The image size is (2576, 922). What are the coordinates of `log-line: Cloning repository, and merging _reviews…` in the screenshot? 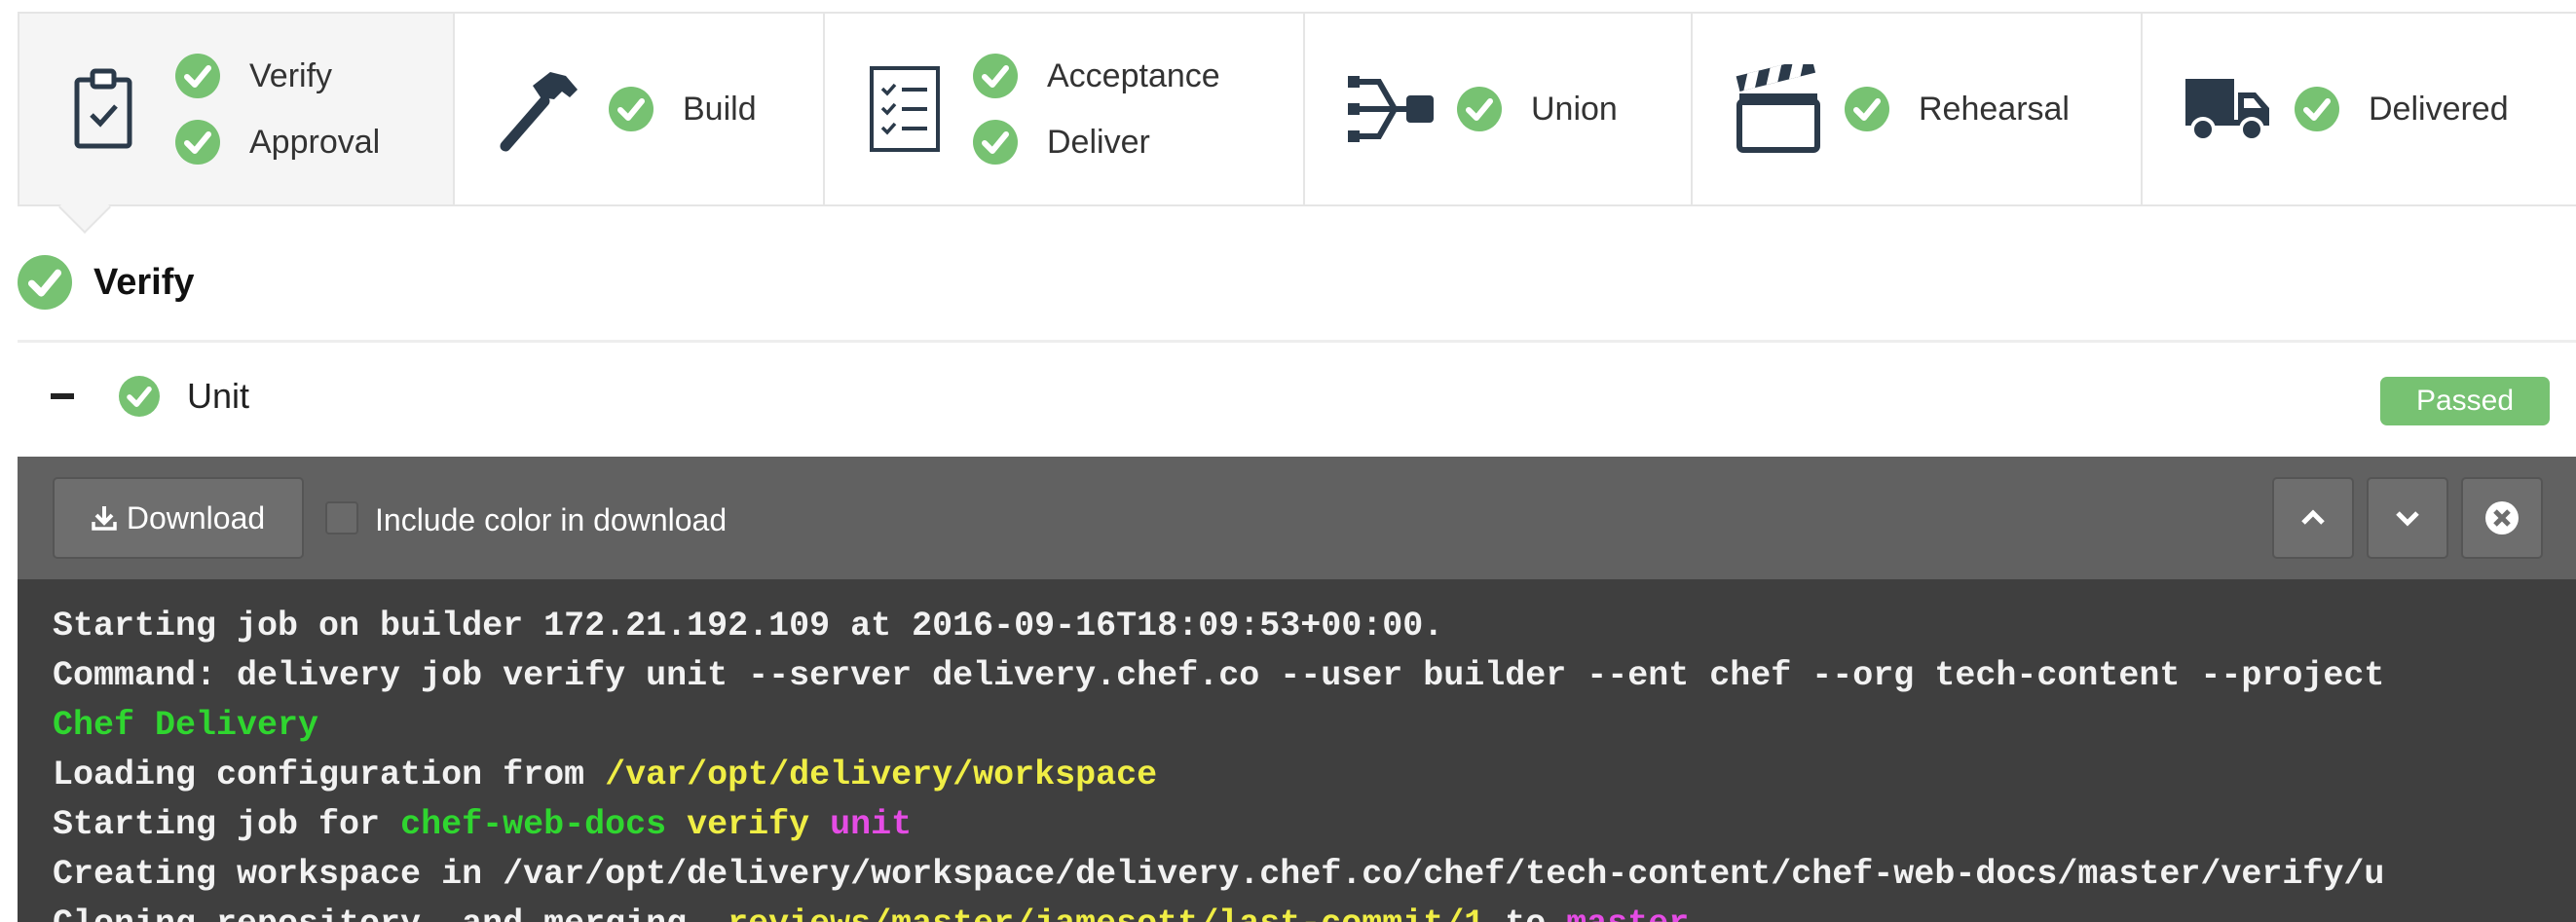 It's located at (871, 913).